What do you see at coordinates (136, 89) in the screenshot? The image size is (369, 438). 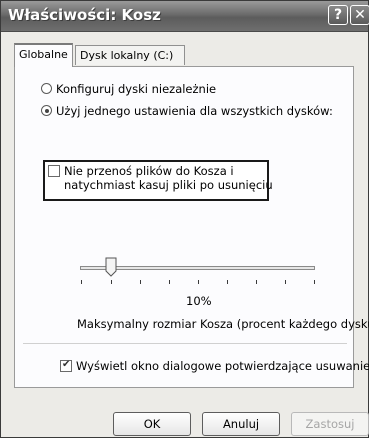 I see `radio-label: Konfiguruj dyski niezależnie` at bounding box center [136, 89].